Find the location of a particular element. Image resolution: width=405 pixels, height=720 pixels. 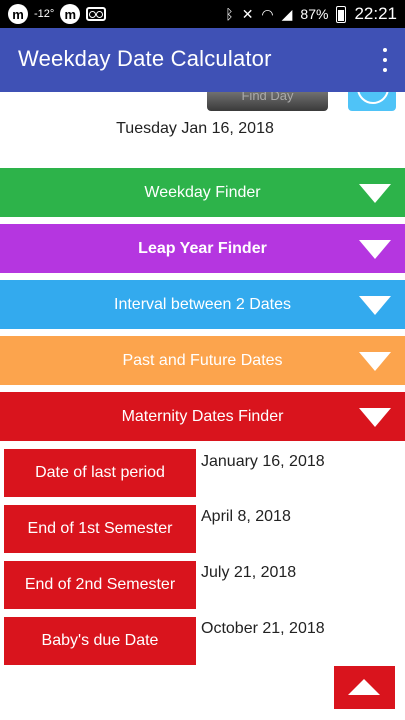

end-of-2nd-semester-button: End of 2nd Semester is located at coordinates (100, 585).